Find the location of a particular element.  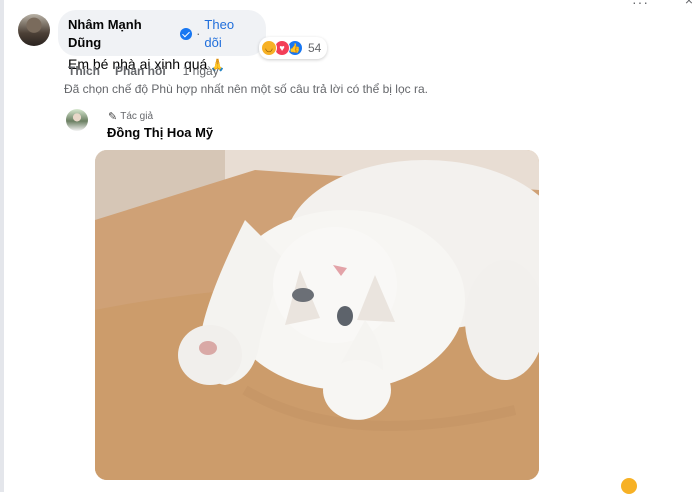

pencil-icon: ✎ is located at coordinates (113, 117).